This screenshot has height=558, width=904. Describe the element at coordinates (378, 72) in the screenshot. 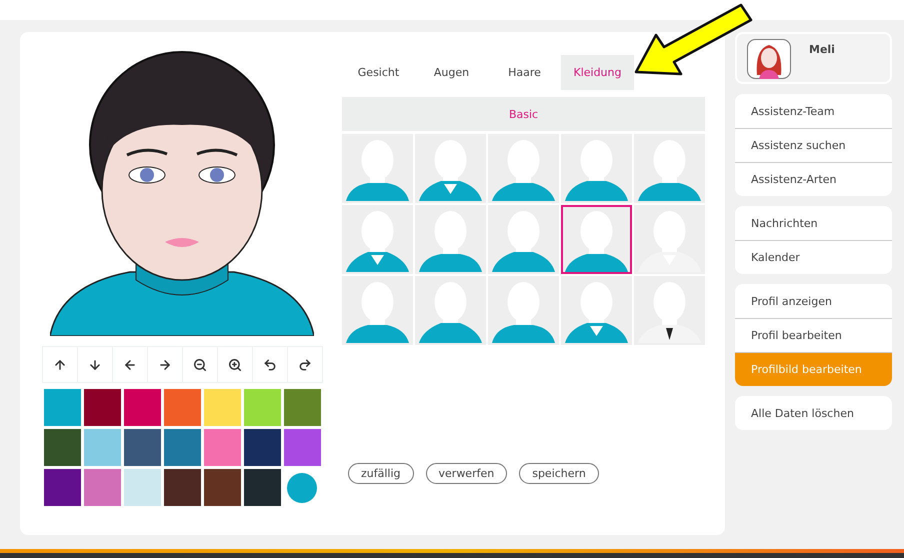

I see `category-tab: Gesicht` at that location.